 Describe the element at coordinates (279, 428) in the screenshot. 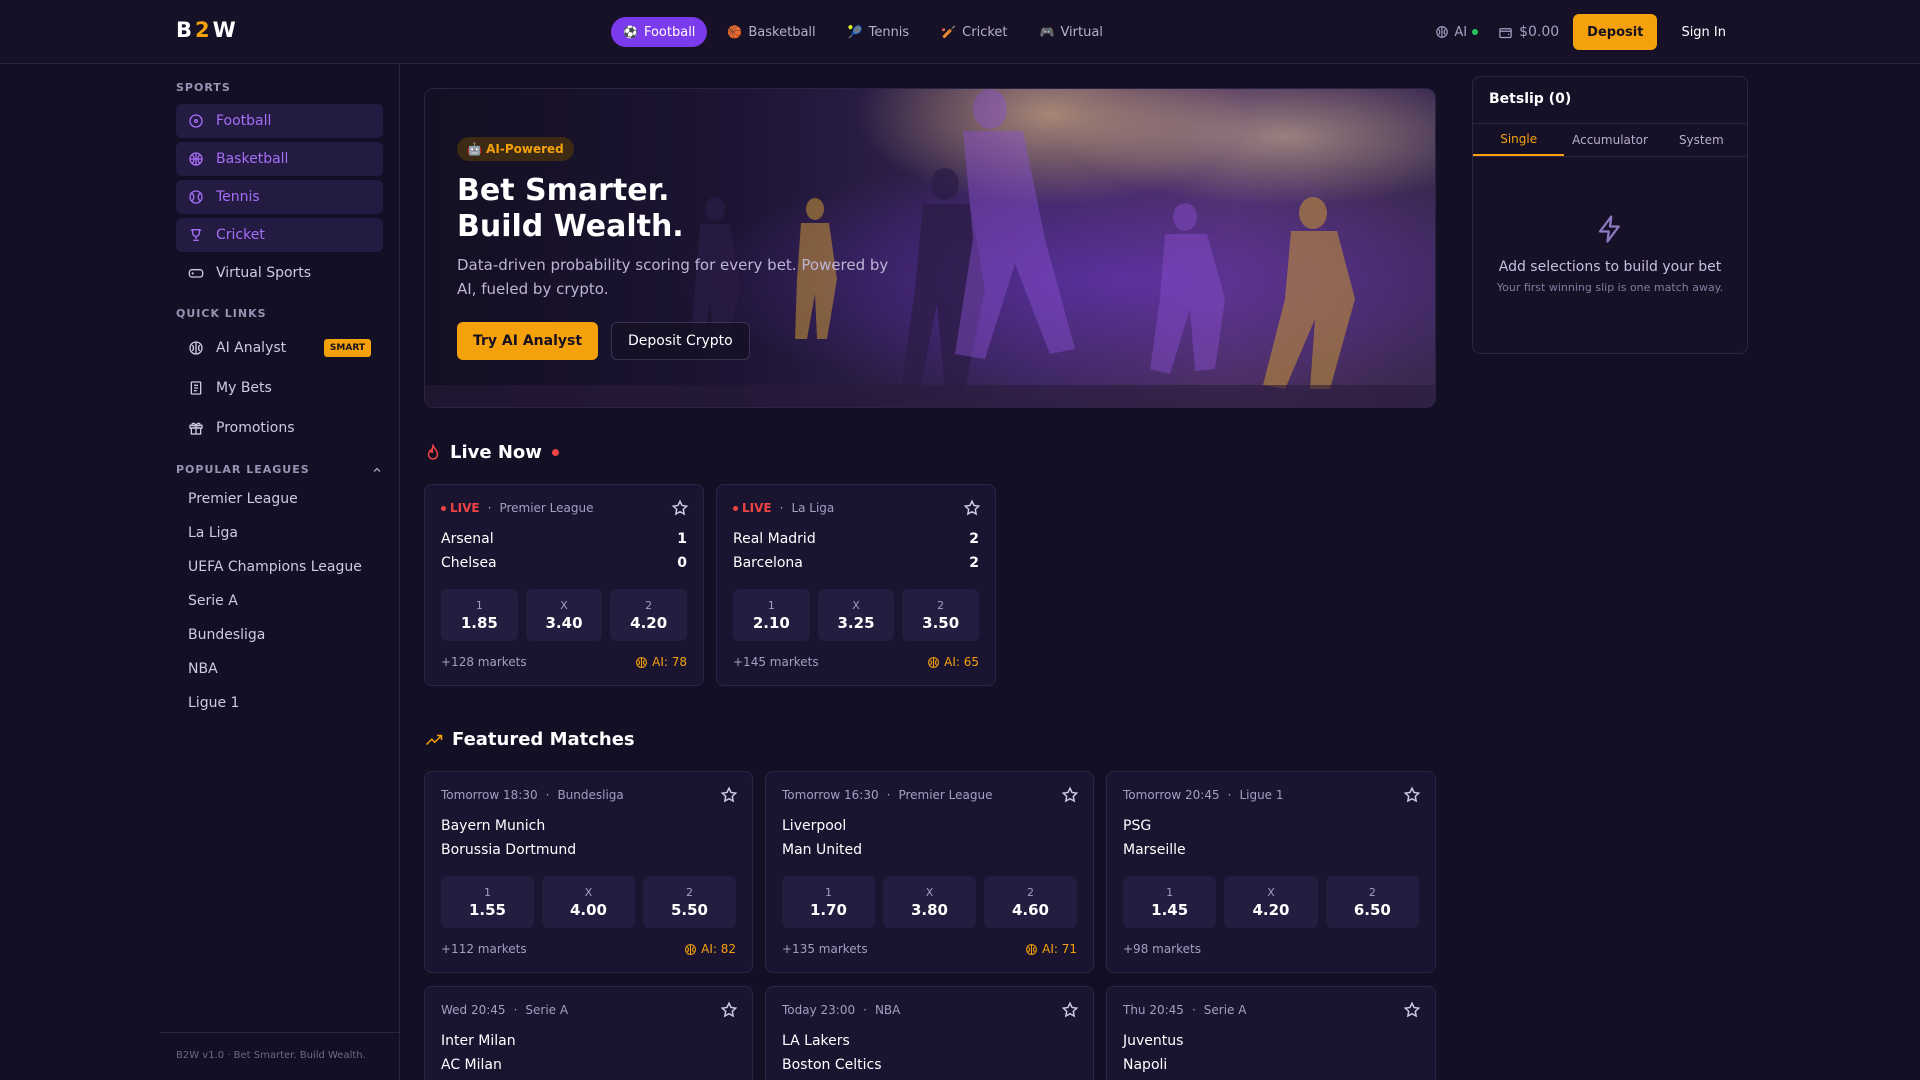

I see `sidebar-item-promotions: Promotions` at that location.